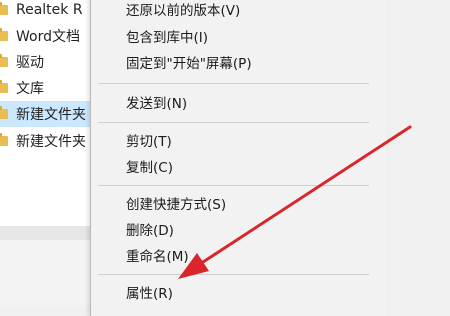  What do you see at coordinates (239, 255) in the screenshot?
I see `menu-item-rename: 重命名(M)` at bounding box center [239, 255].